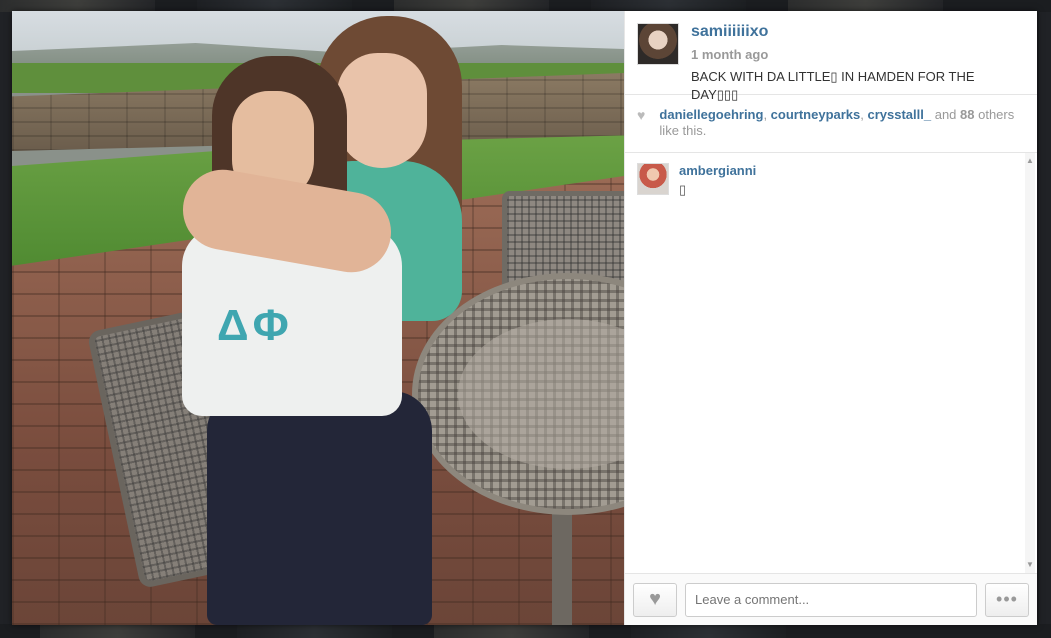 The image size is (1051, 638). Describe the element at coordinates (729, 31) in the screenshot. I see `author-username: samiiiiiixo` at that location.